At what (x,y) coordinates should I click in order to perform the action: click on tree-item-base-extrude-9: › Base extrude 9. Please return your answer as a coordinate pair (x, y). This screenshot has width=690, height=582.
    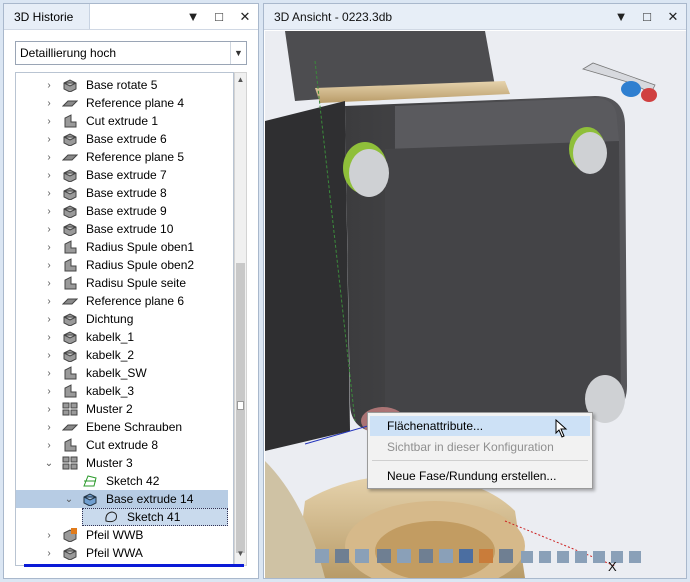
    Looking at the image, I should click on (92, 211).